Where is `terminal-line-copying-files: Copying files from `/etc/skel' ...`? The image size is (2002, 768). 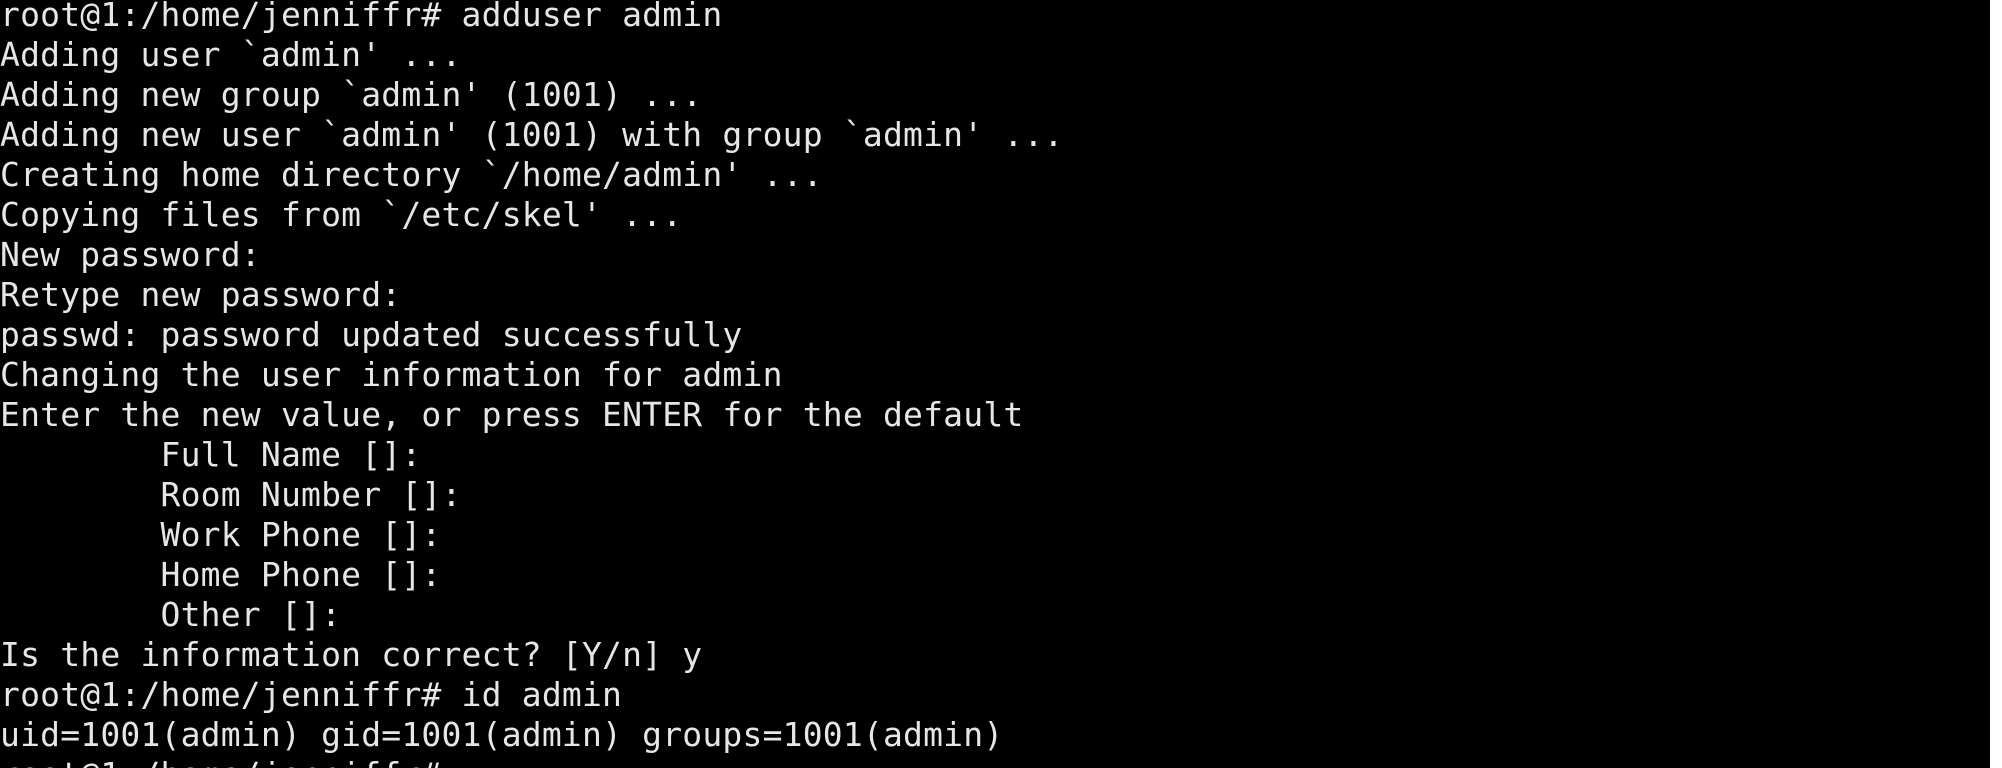
terminal-line-copying-files: Copying files from `/etc/skel' ... is located at coordinates (341, 214).